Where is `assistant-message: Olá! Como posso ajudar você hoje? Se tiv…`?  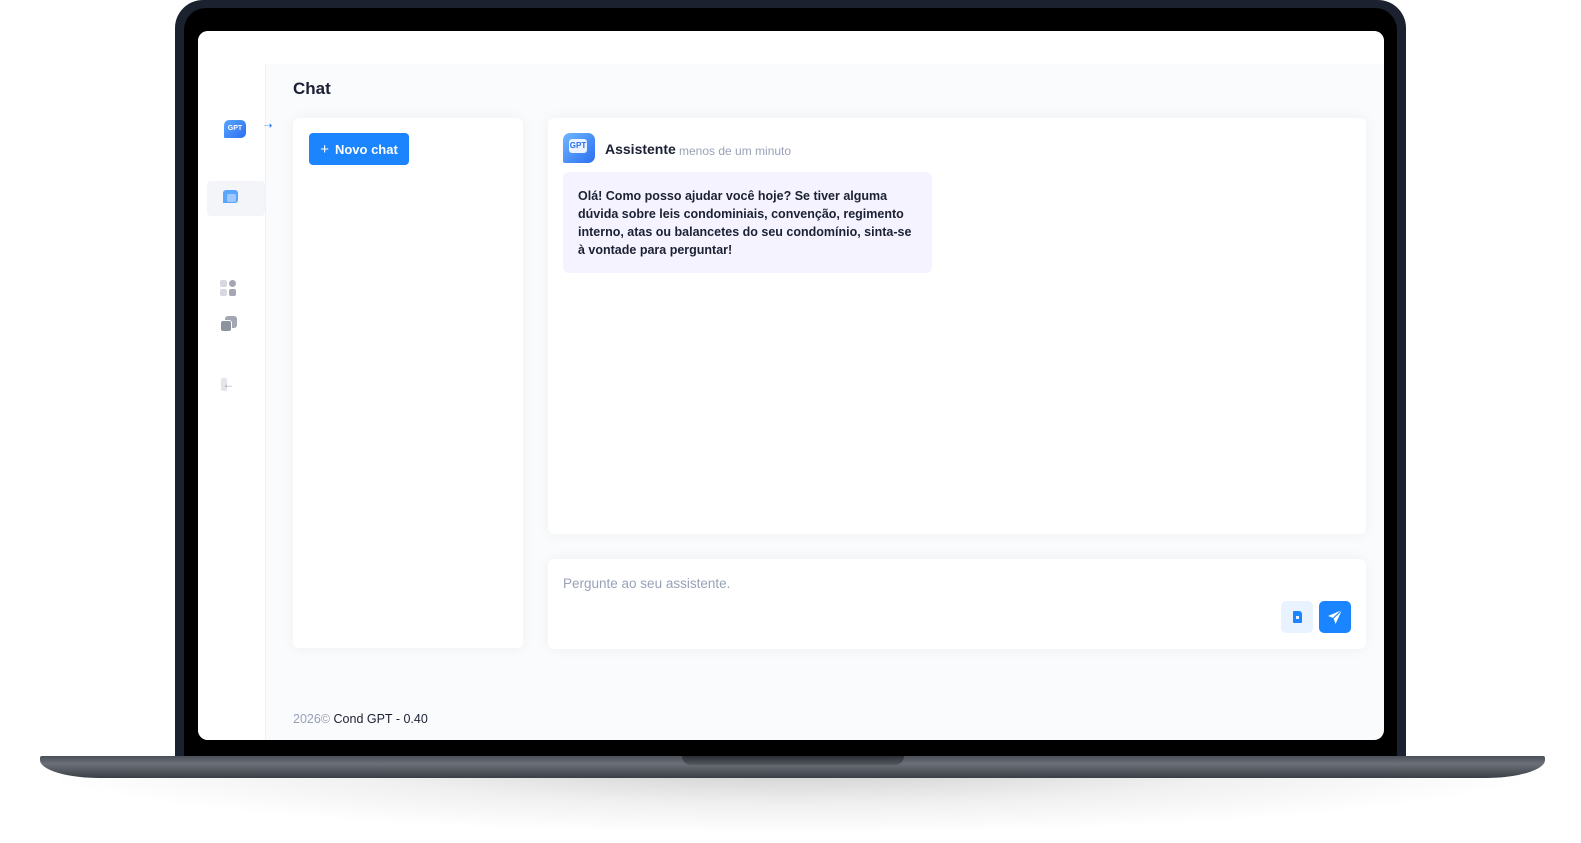
assistant-message: Olá! Como posso ajudar você hoje? Se tiv… is located at coordinates (747, 222).